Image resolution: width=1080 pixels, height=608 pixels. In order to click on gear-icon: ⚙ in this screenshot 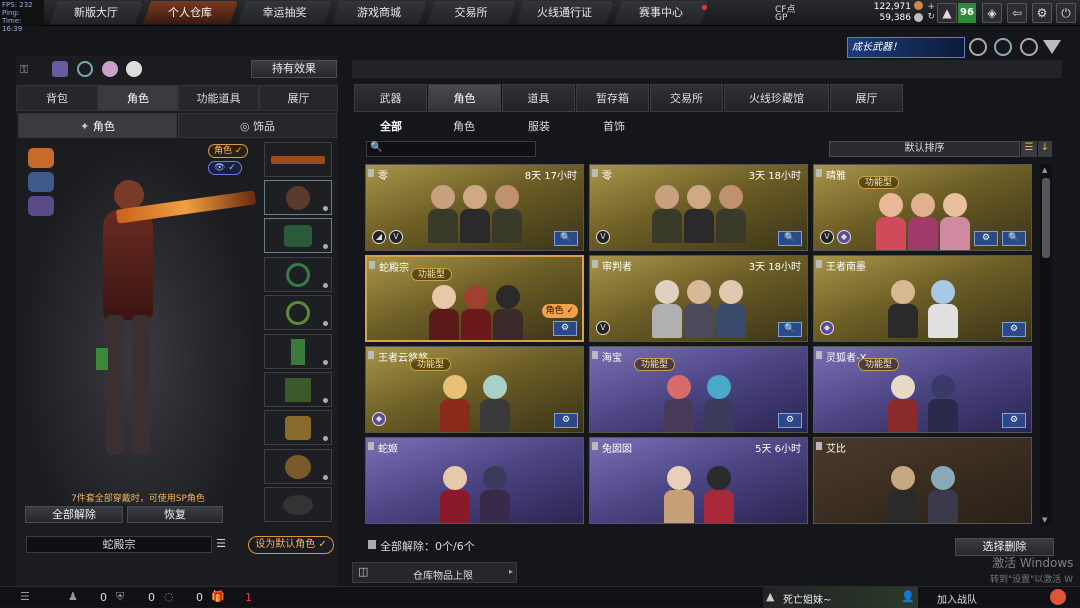, I will do `click(1042, 13)`.